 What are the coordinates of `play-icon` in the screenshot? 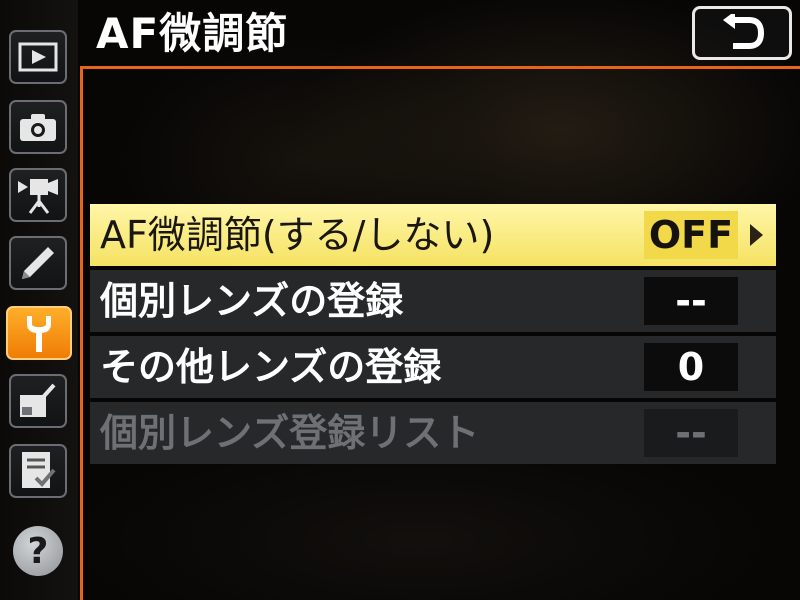 It's located at (38, 57).